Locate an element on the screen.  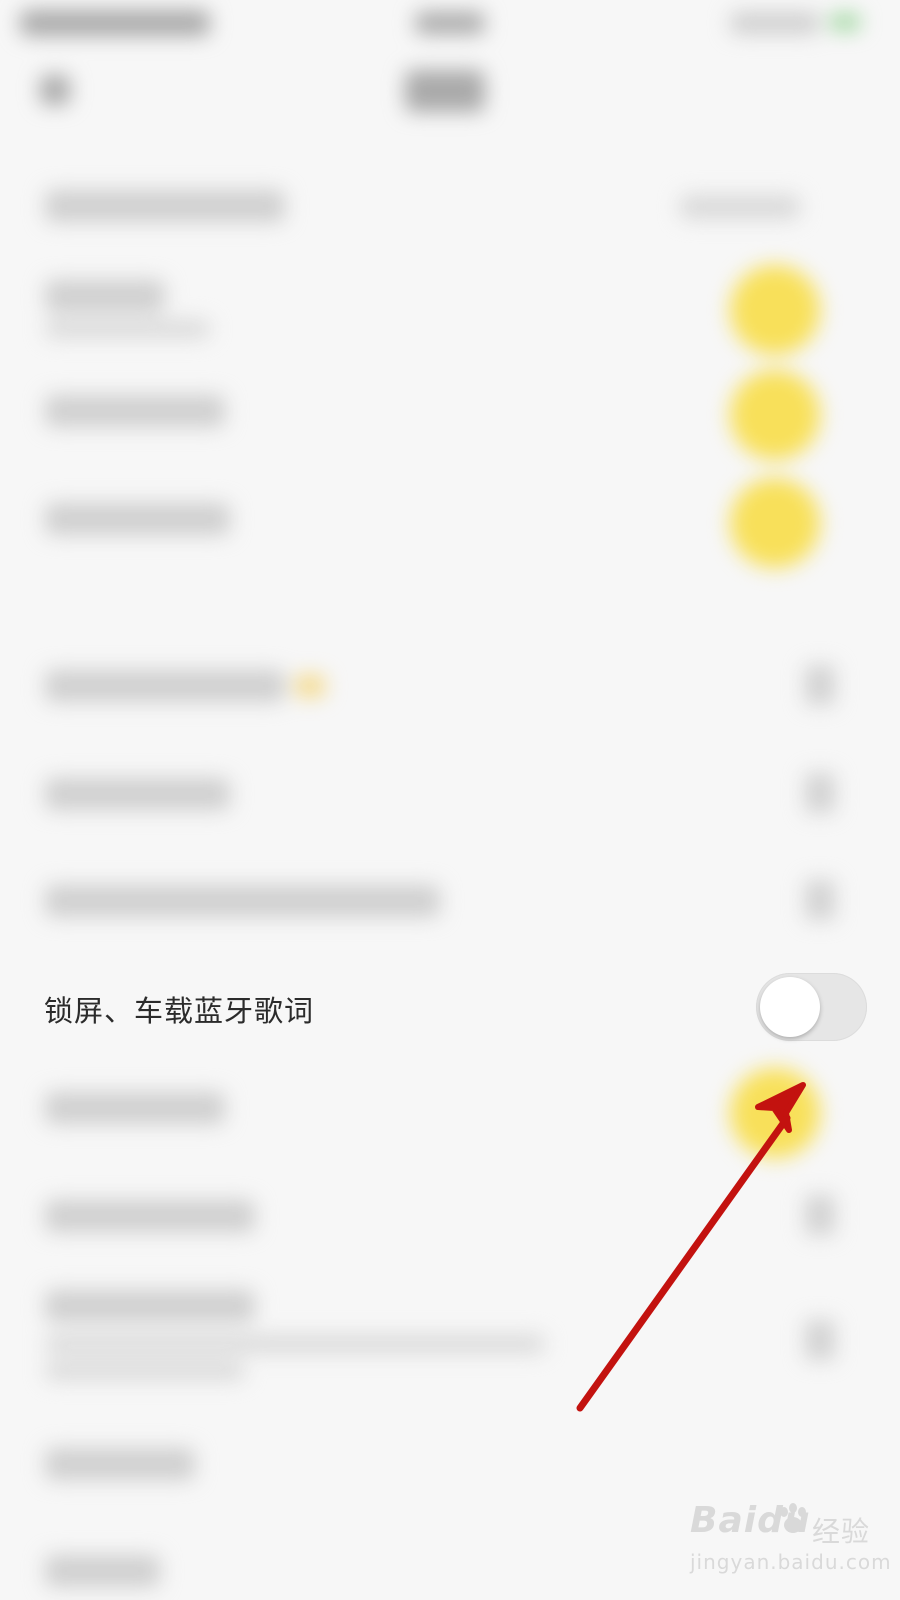
watermark-product: 经验 is located at coordinates (841, 1531).